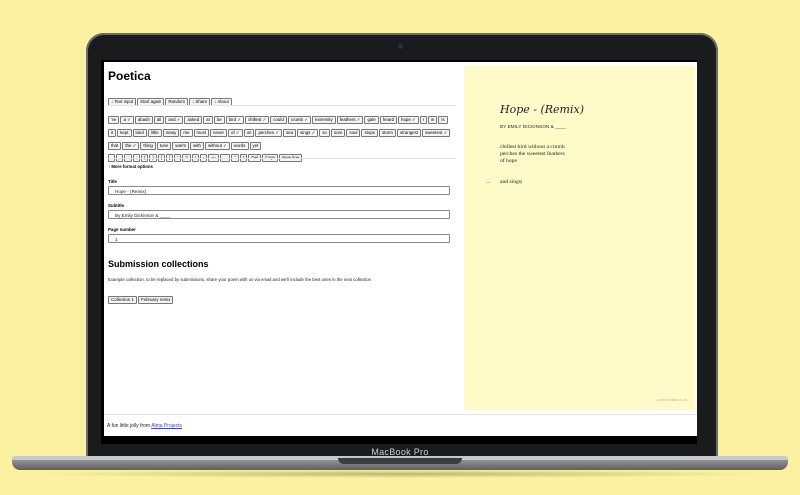 Image resolution: width=800 pixels, height=495 pixels. Describe the element at coordinates (350, 120) in the screenshot. I see `word-chip: feathers ✓` at that location.